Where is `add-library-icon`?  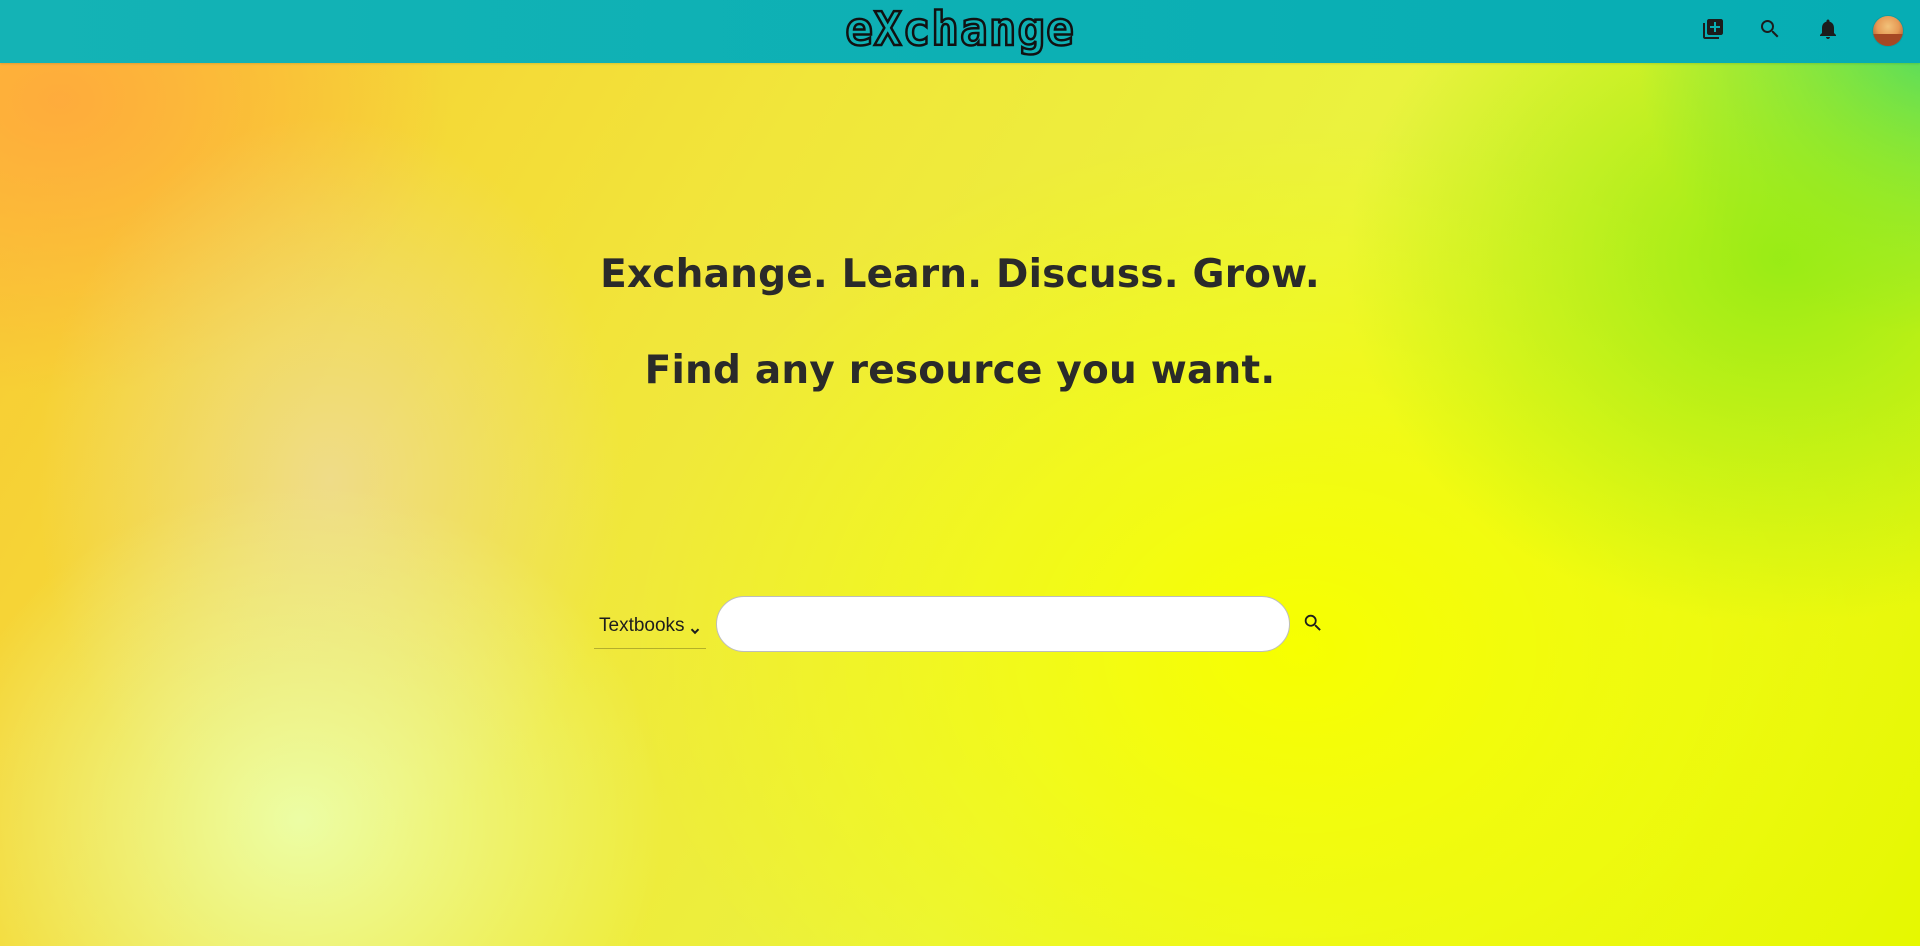
add-library-icon is located at coordinates (1713, 31).